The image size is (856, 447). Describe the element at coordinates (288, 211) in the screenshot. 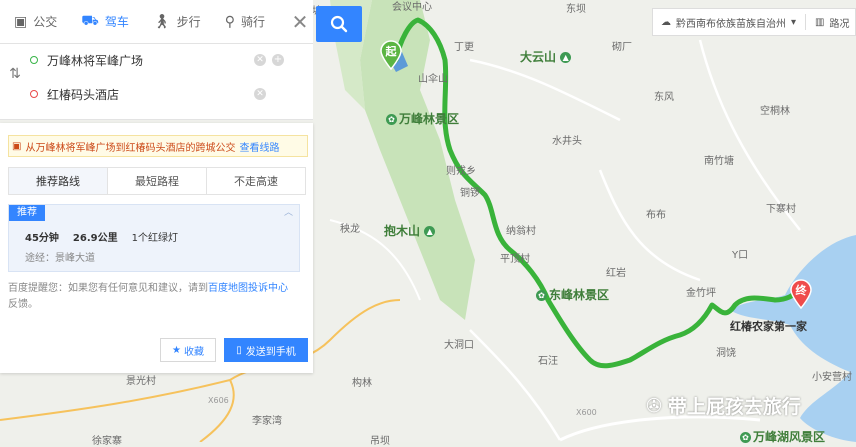

I see `chevron-up-icon: ︿` at that location.